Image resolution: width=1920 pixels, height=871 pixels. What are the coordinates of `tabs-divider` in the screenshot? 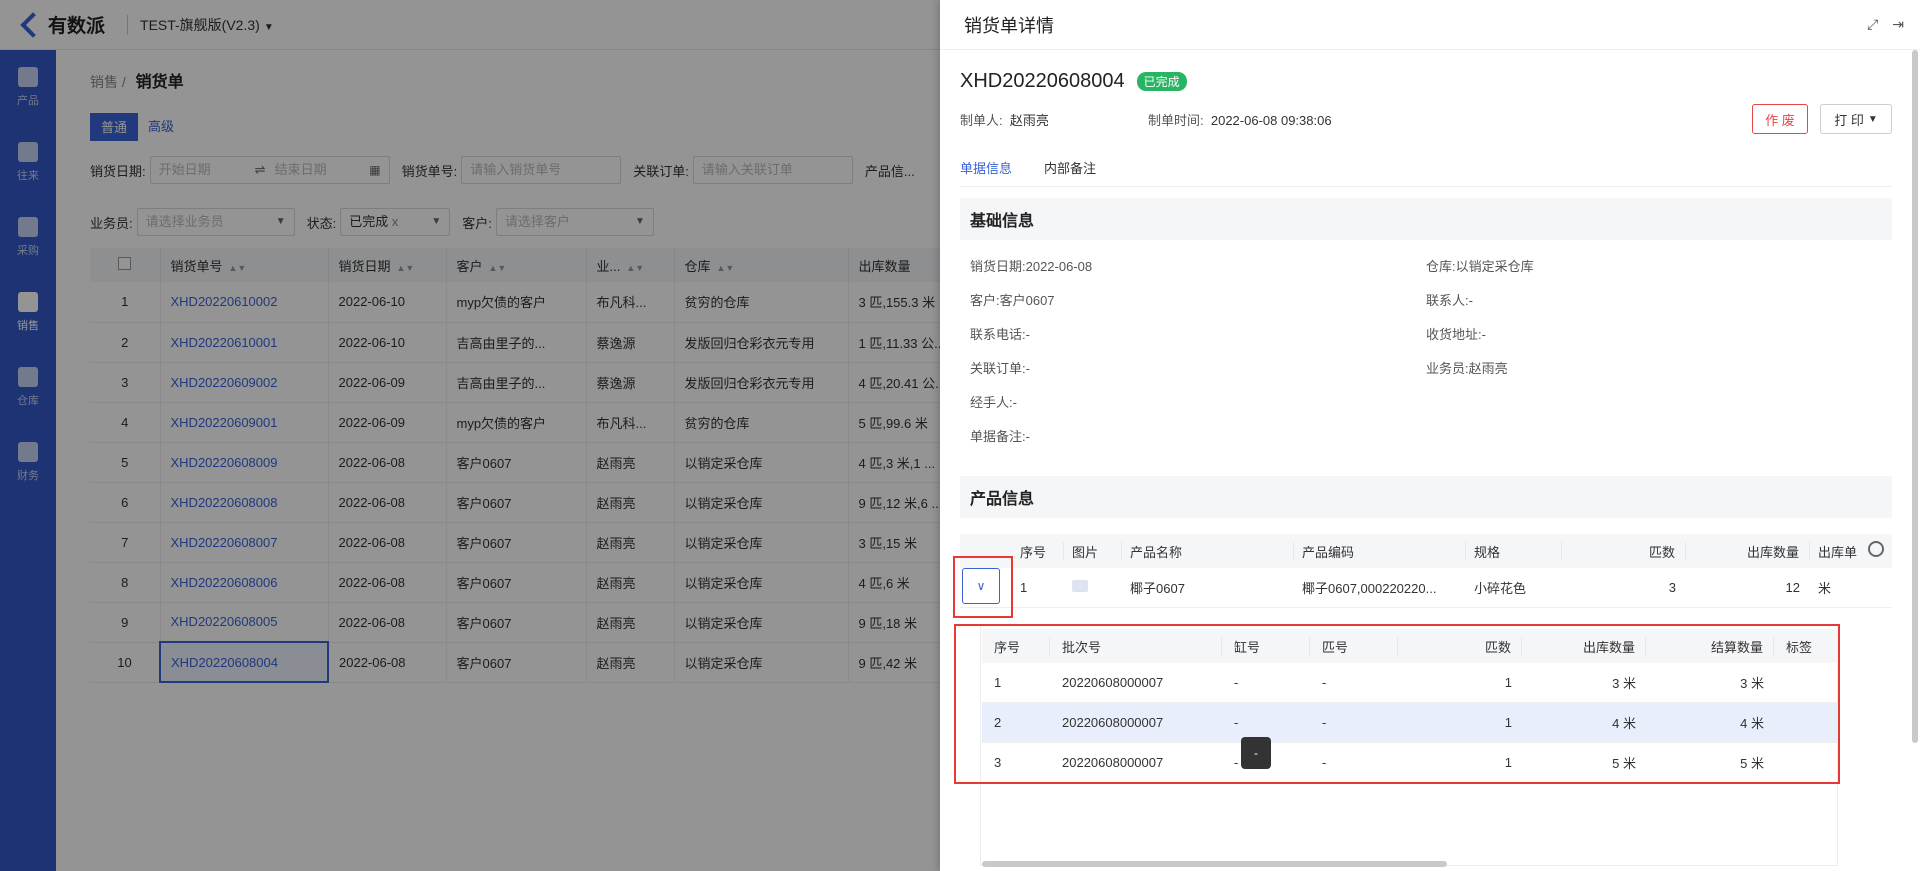 It's located at (1426, 186).